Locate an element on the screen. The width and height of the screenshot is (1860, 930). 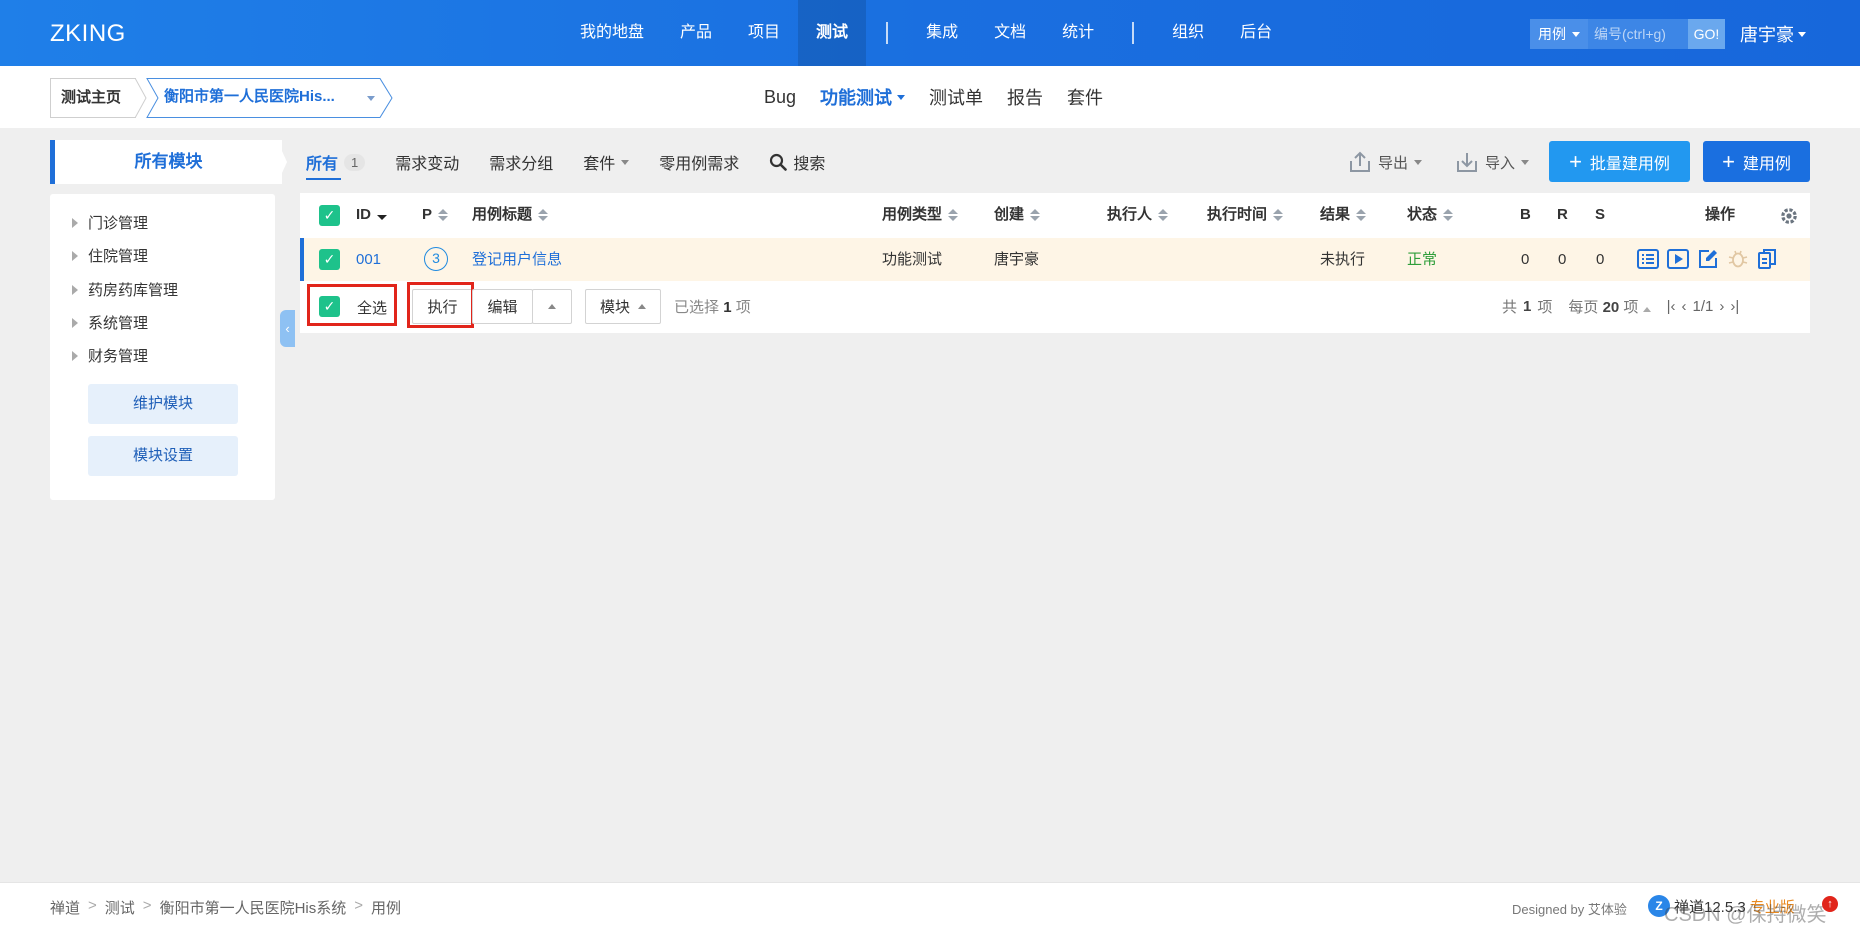
copy-icon is located at coordinates (1768, 259).